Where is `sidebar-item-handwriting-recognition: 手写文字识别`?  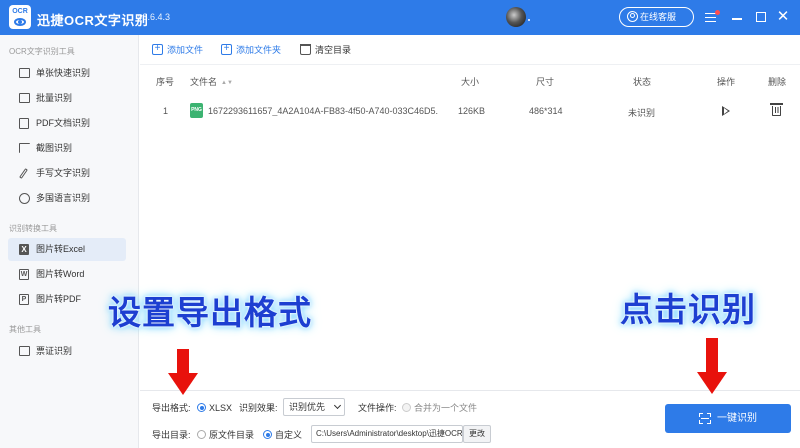
sidebar-item-handwriting-recognition: 手写文字识别 is located at coordinates (67, 173).